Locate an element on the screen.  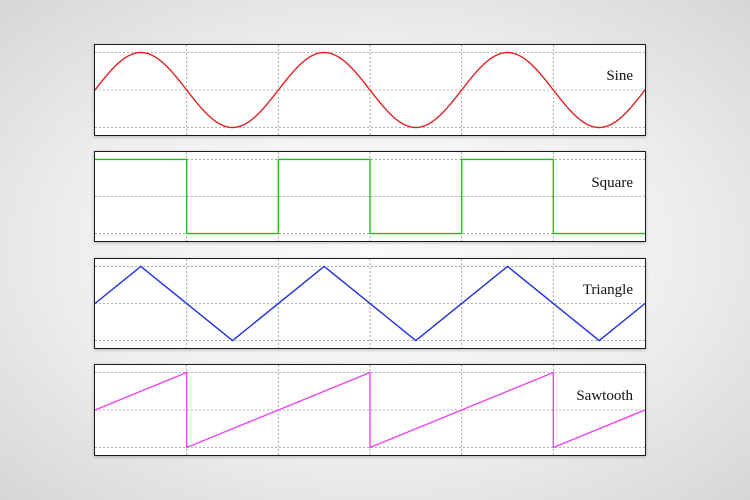
square-panel: Square is located at coordinates (370, 196).